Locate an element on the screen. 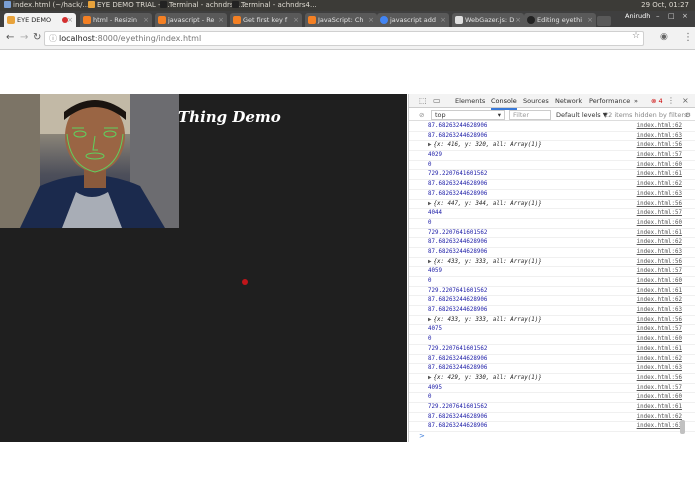 This screenshot has width=695, height=494. clear-console-icon: ⊘ is located at coordinates (421, 115).